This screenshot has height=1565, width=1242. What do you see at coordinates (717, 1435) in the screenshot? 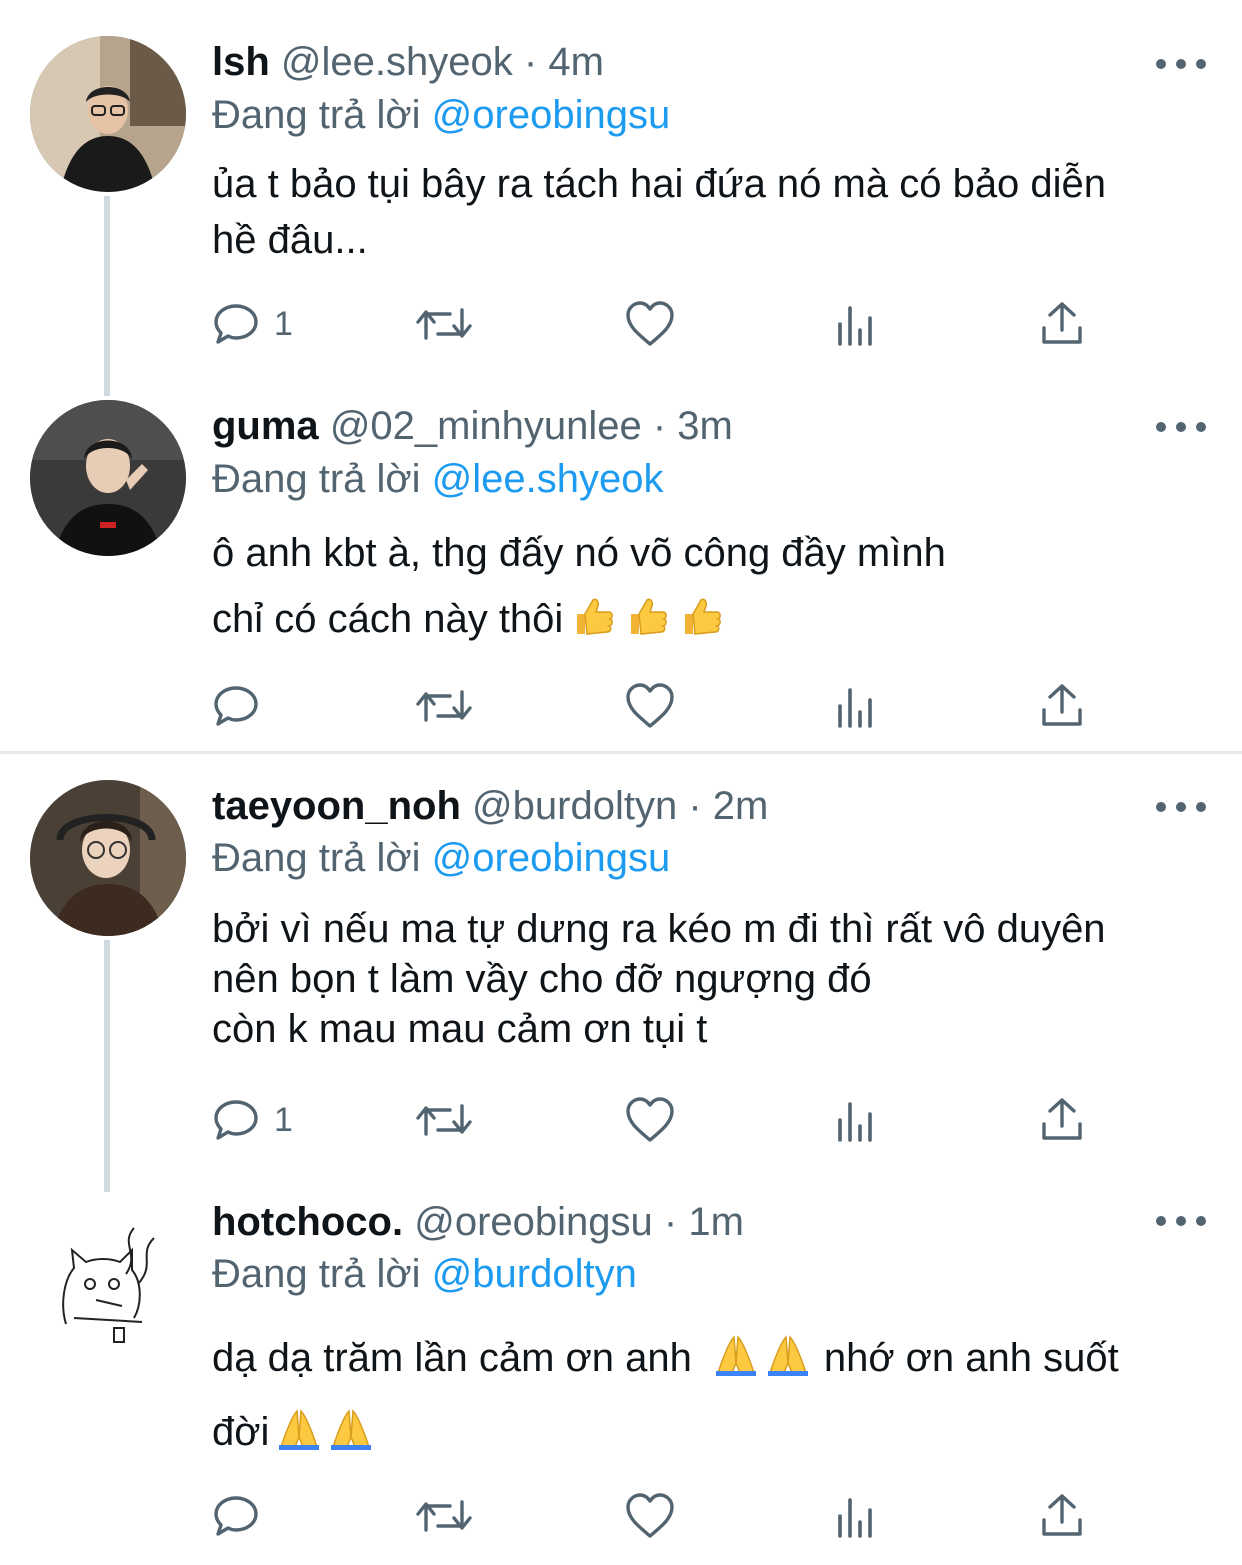
I see `tweet-text-line: đời` at bounding box center [717, 1435].